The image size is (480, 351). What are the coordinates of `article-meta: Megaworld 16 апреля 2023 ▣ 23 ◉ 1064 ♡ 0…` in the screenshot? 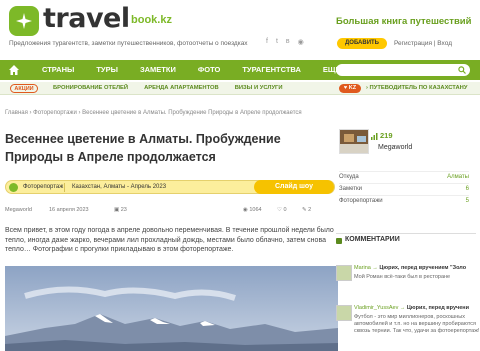 It's located at (170, 211).